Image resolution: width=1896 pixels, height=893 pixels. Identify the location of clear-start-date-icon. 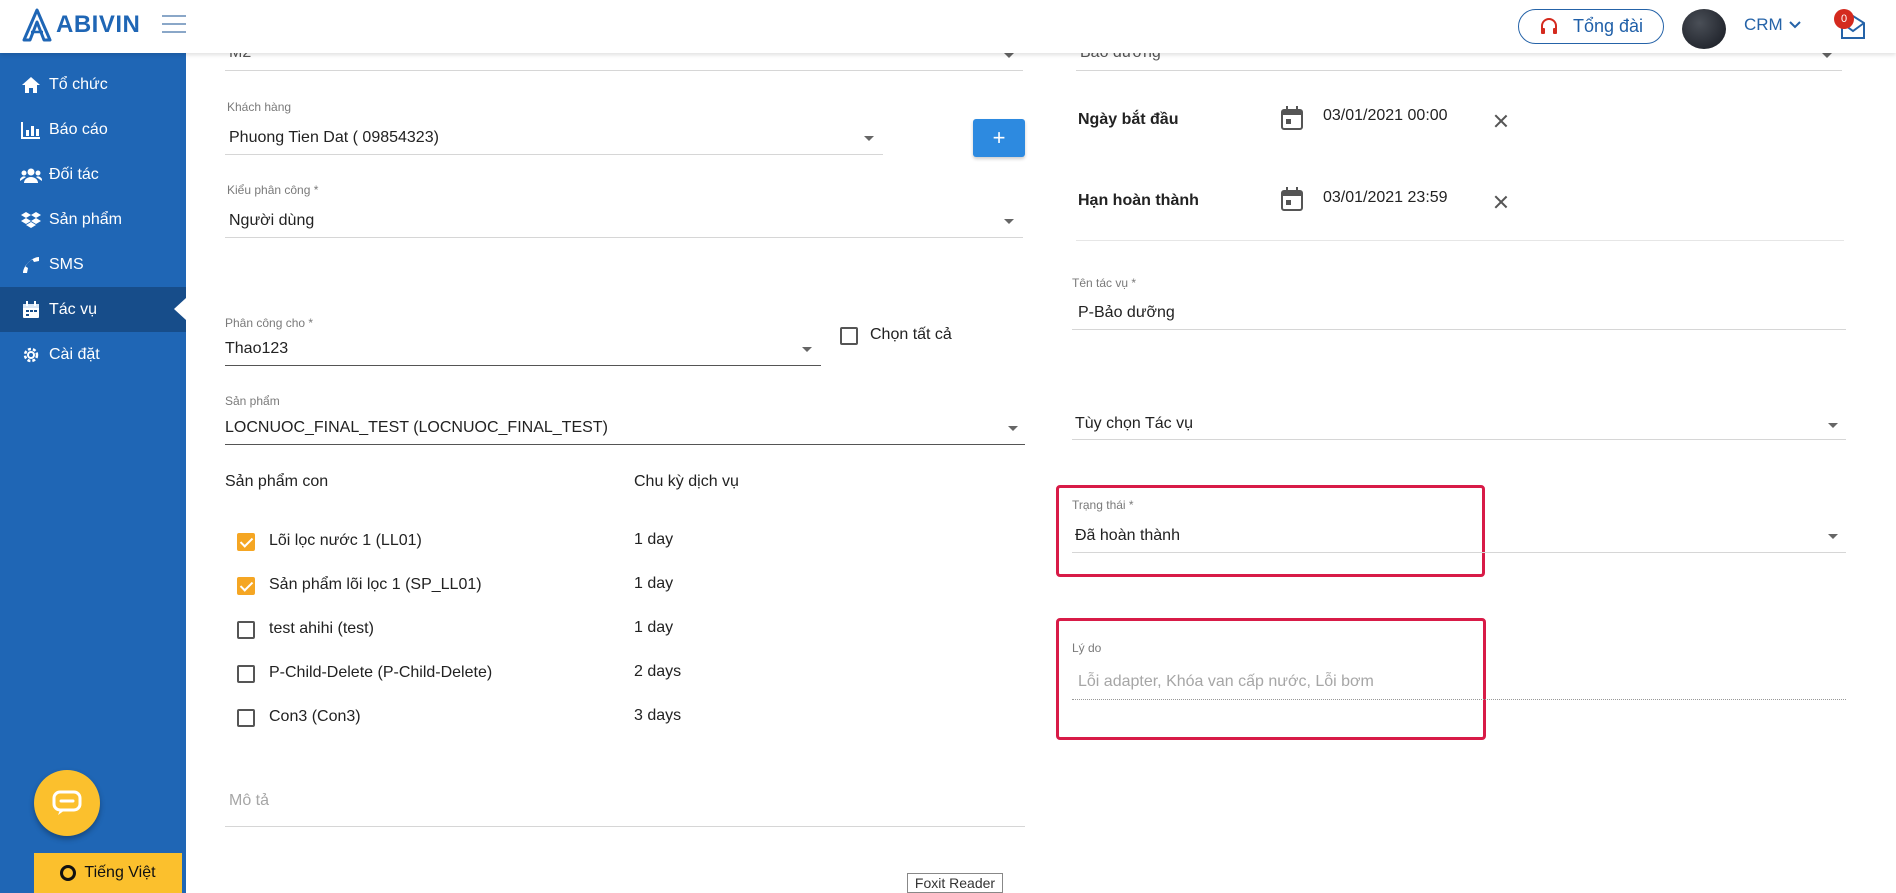
(1501, 121).